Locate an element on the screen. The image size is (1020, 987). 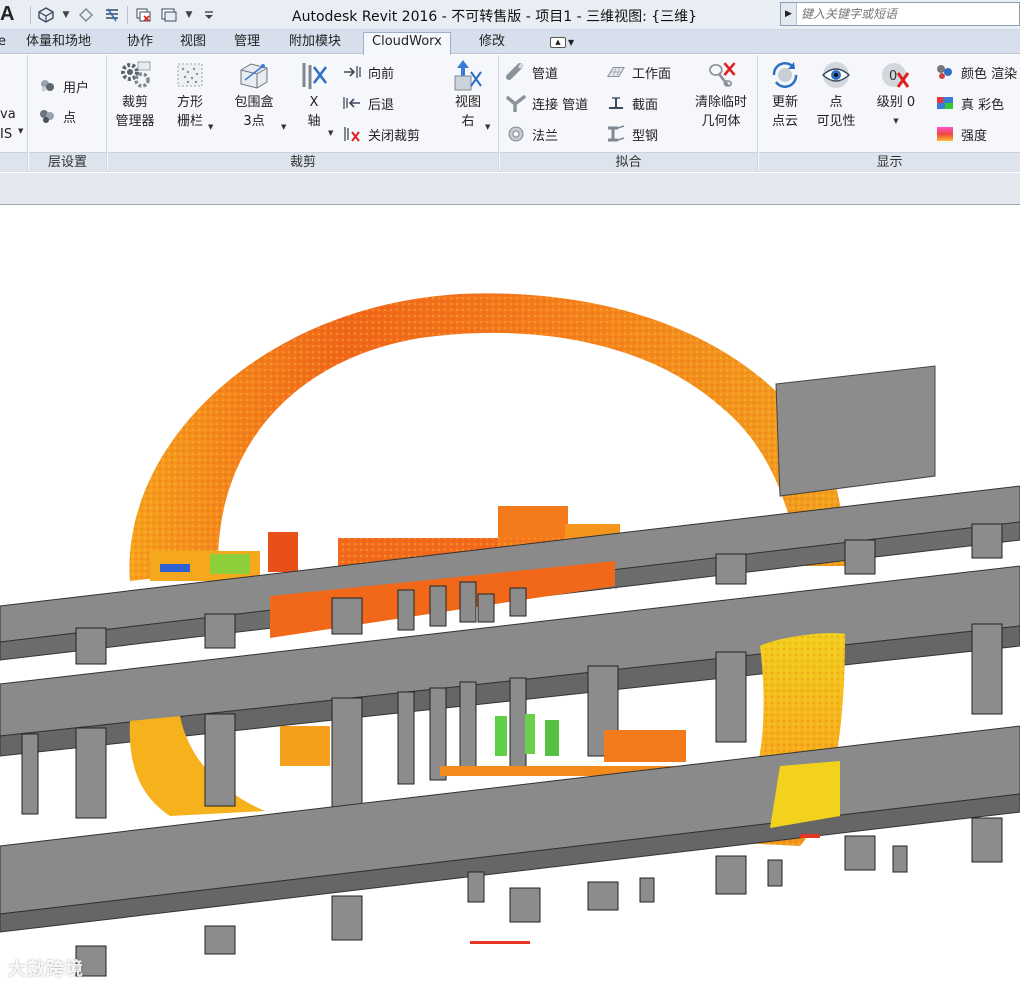
steel-button: 型钢 is located at coordinates (632, 134).